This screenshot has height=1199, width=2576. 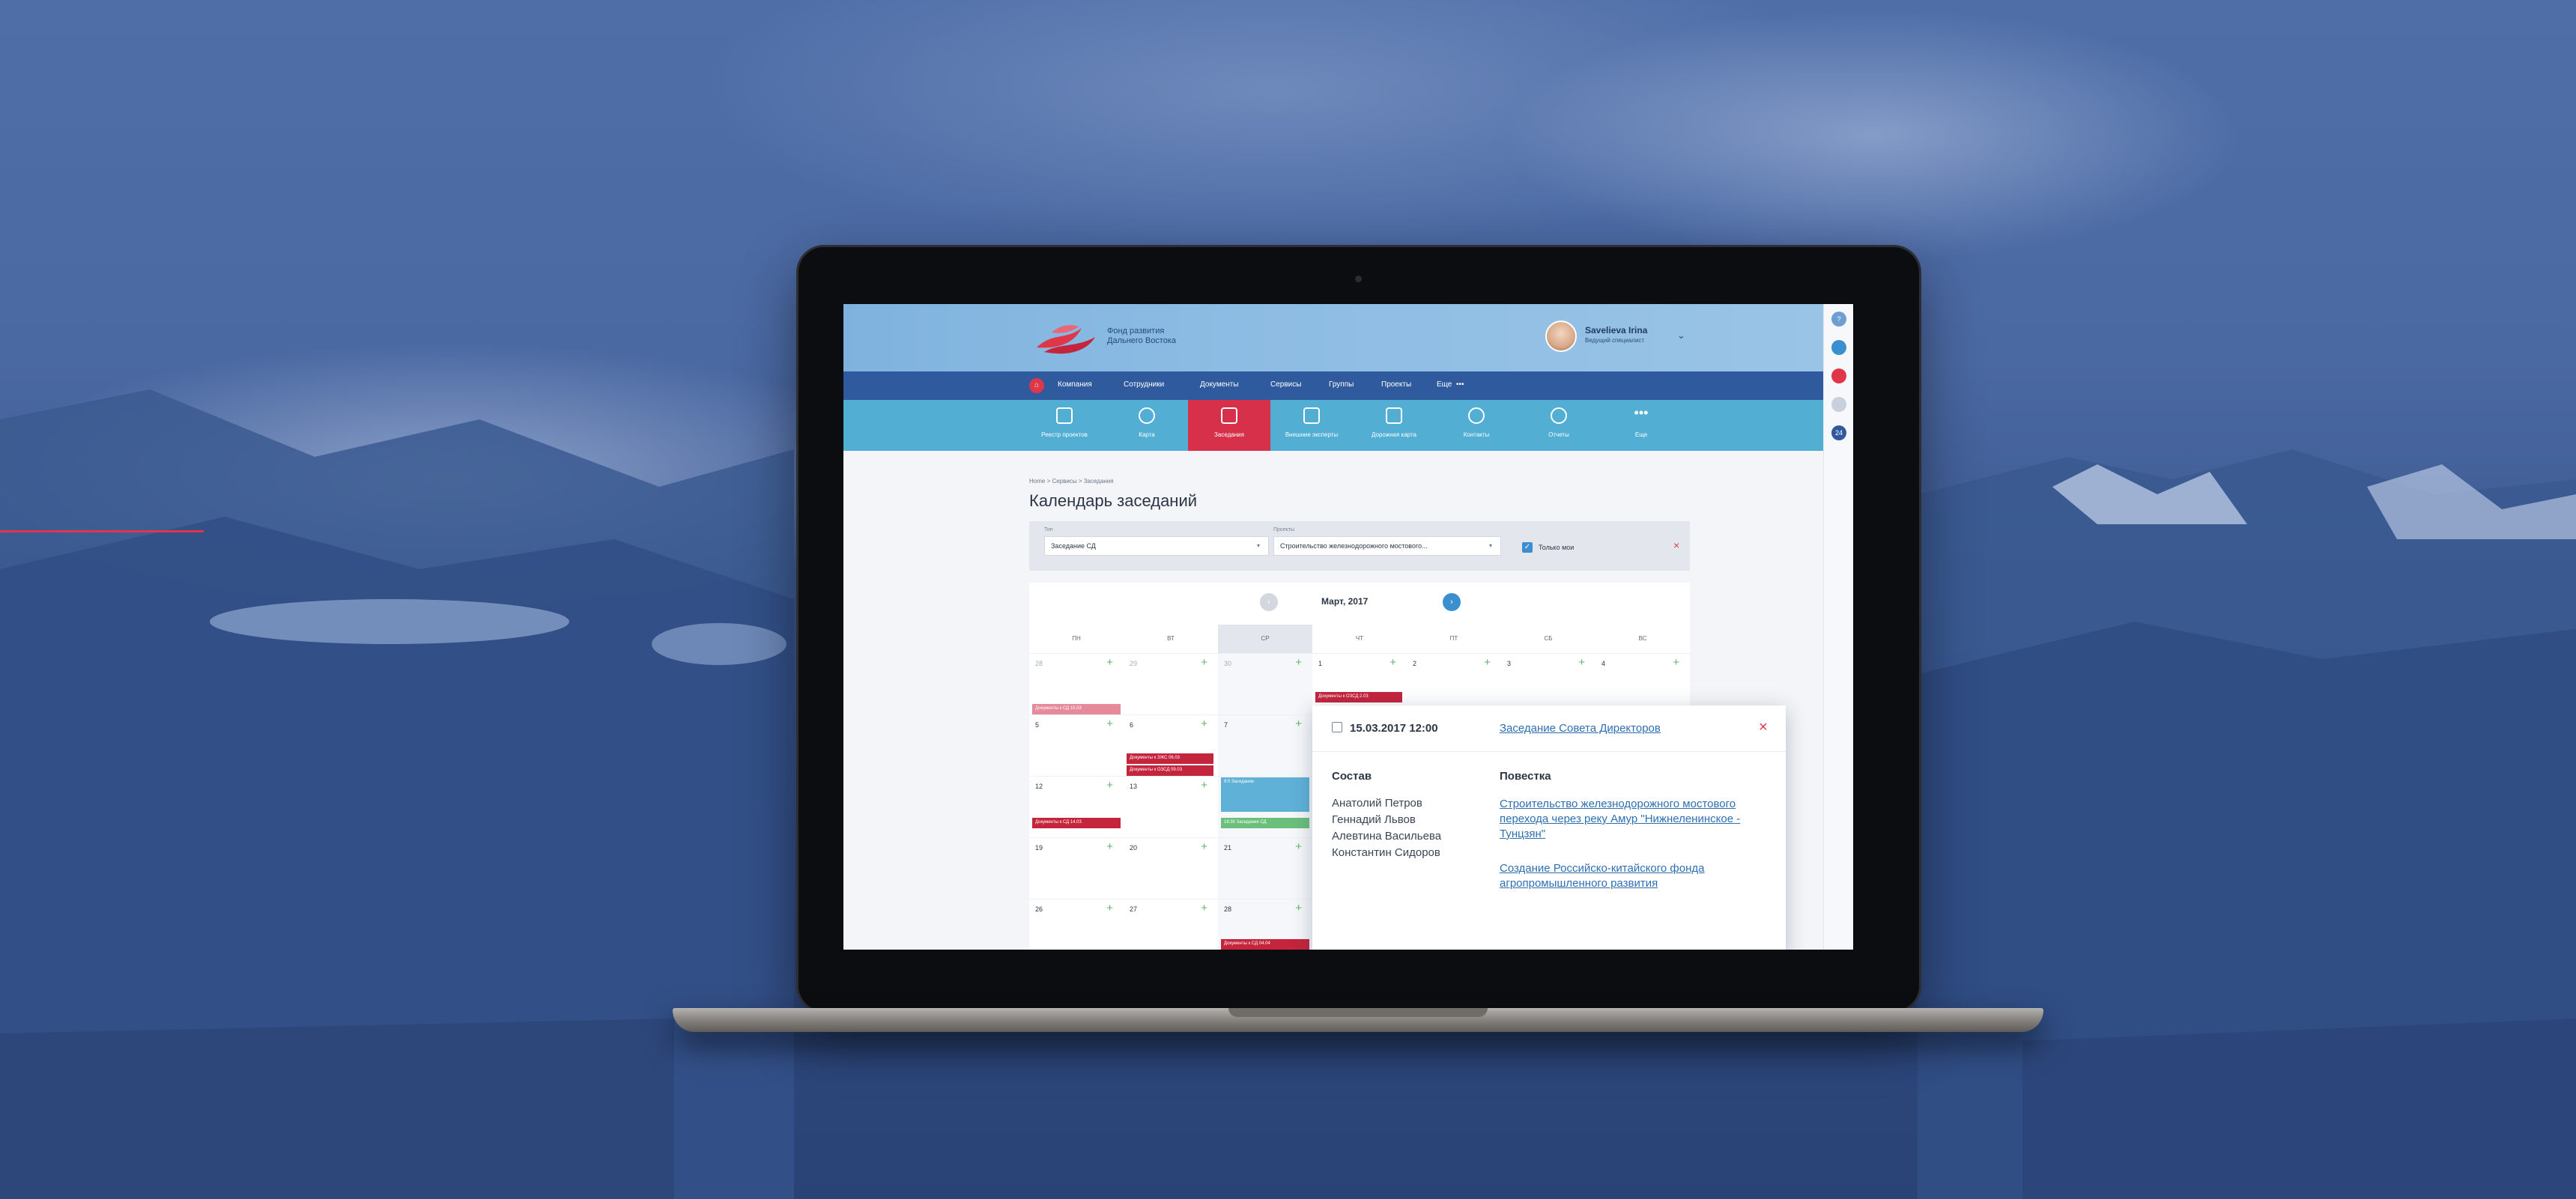 I want to click on clock-icon, so click(x=1559, y=416).